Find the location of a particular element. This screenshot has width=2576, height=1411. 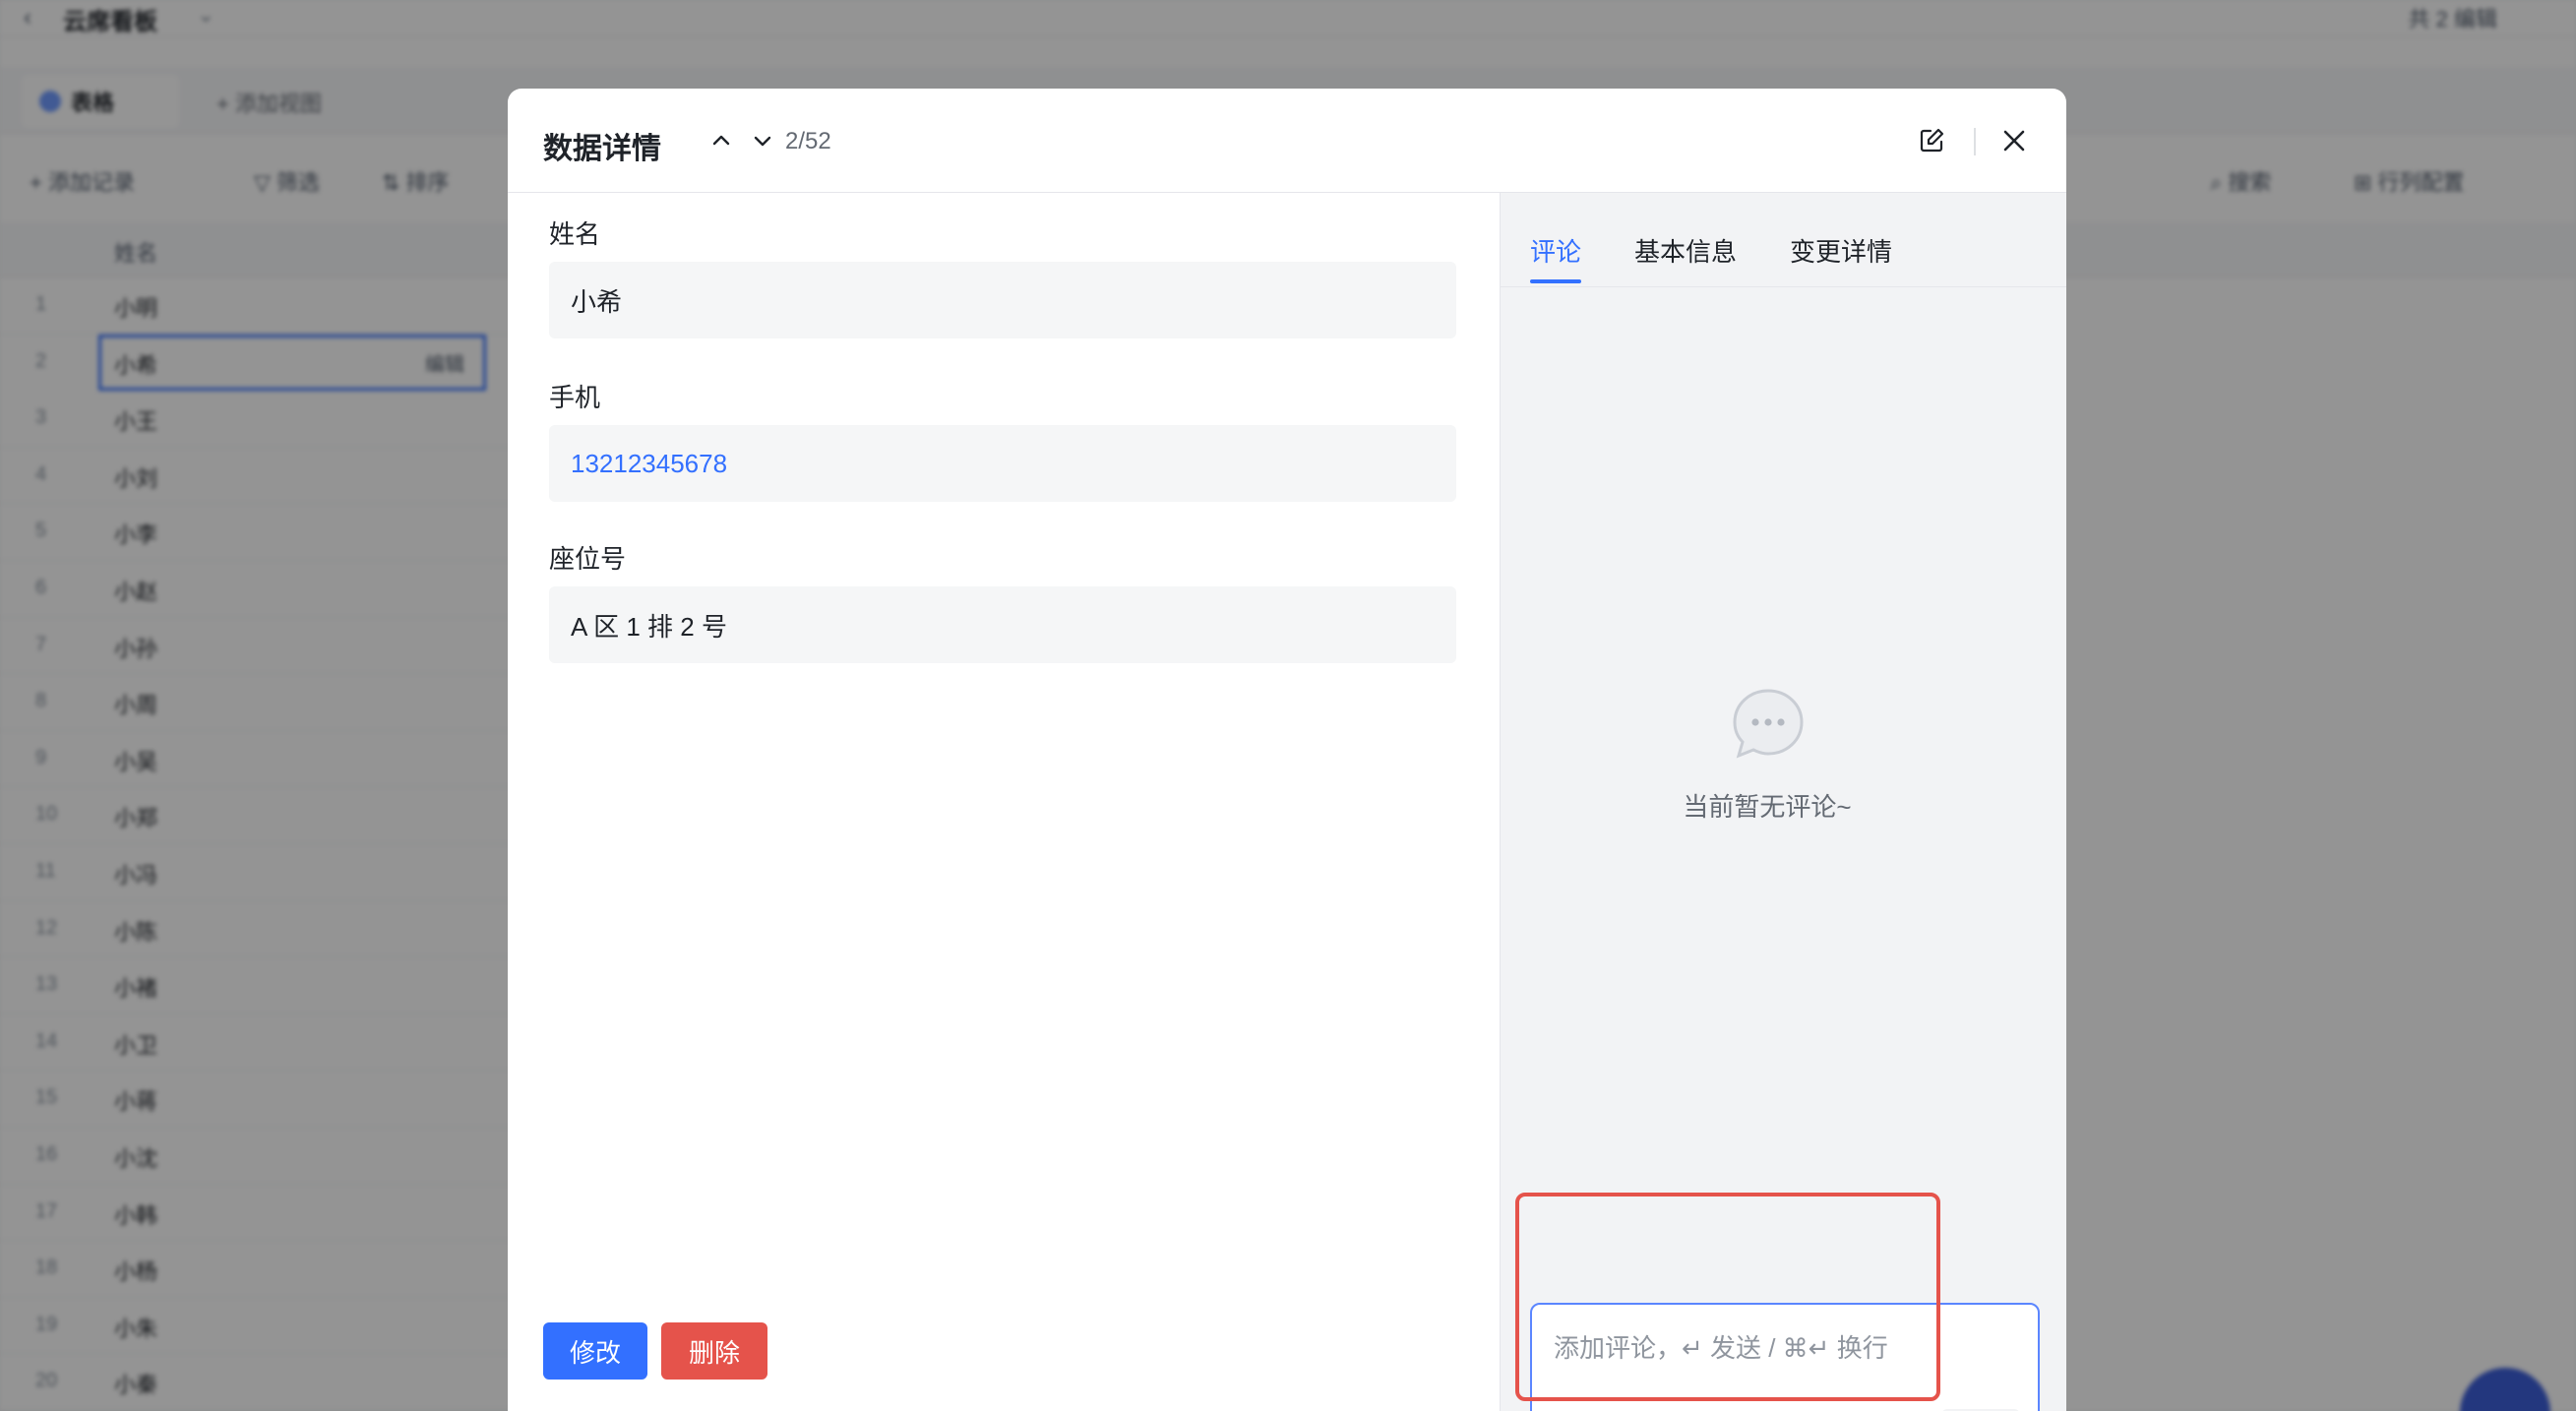

comment-input: 添加评论，↵ 发送 / ⌘↵ 换行 is located at coordinates (1721, 1346).